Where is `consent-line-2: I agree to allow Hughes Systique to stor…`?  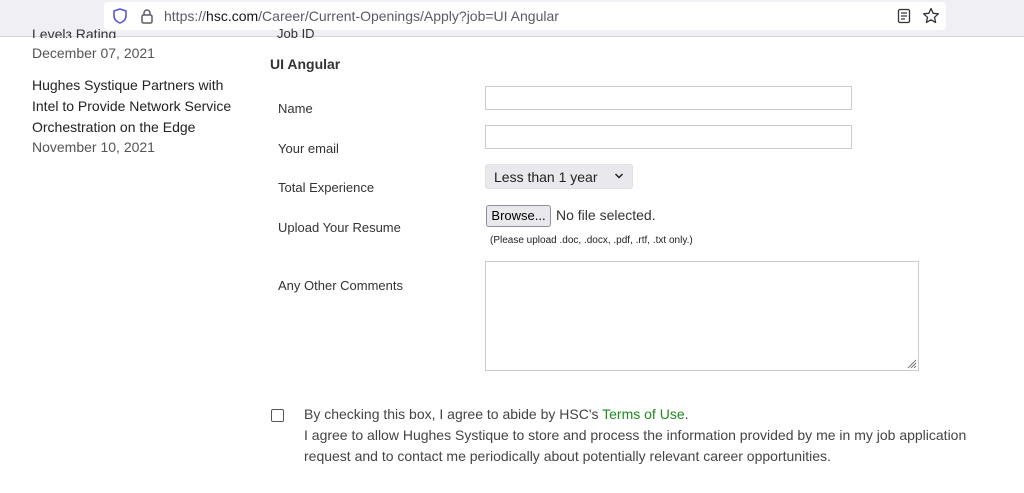
consent-line-2: I agree to allow Hughes Systique to stor… is located at coordinates (635, 445).